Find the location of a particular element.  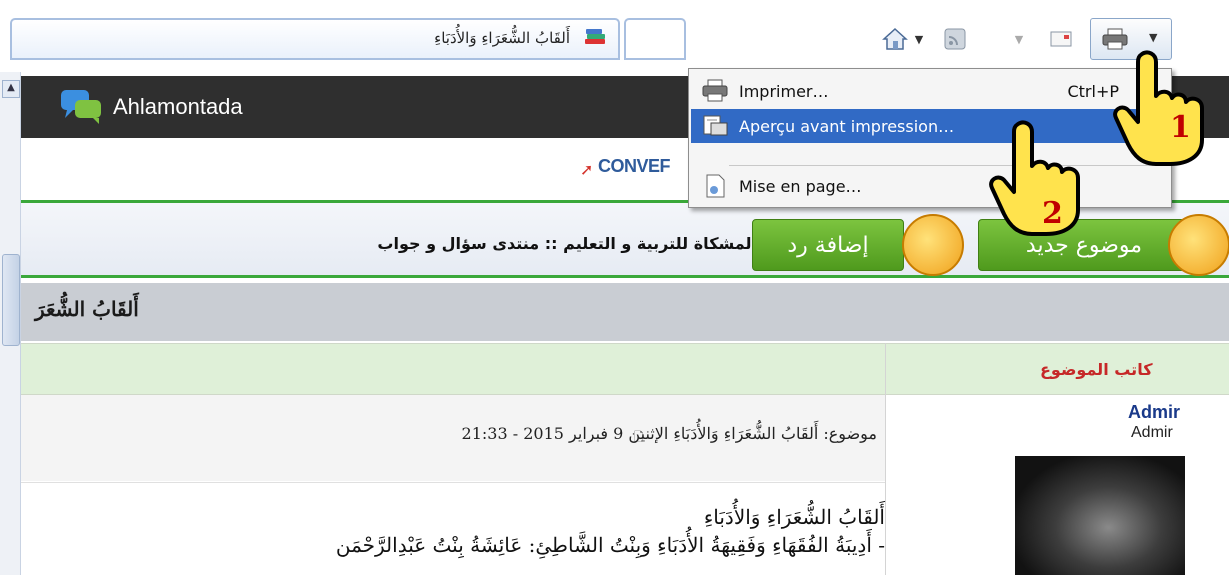

feeds-icon is located at coordinates (955, 39).